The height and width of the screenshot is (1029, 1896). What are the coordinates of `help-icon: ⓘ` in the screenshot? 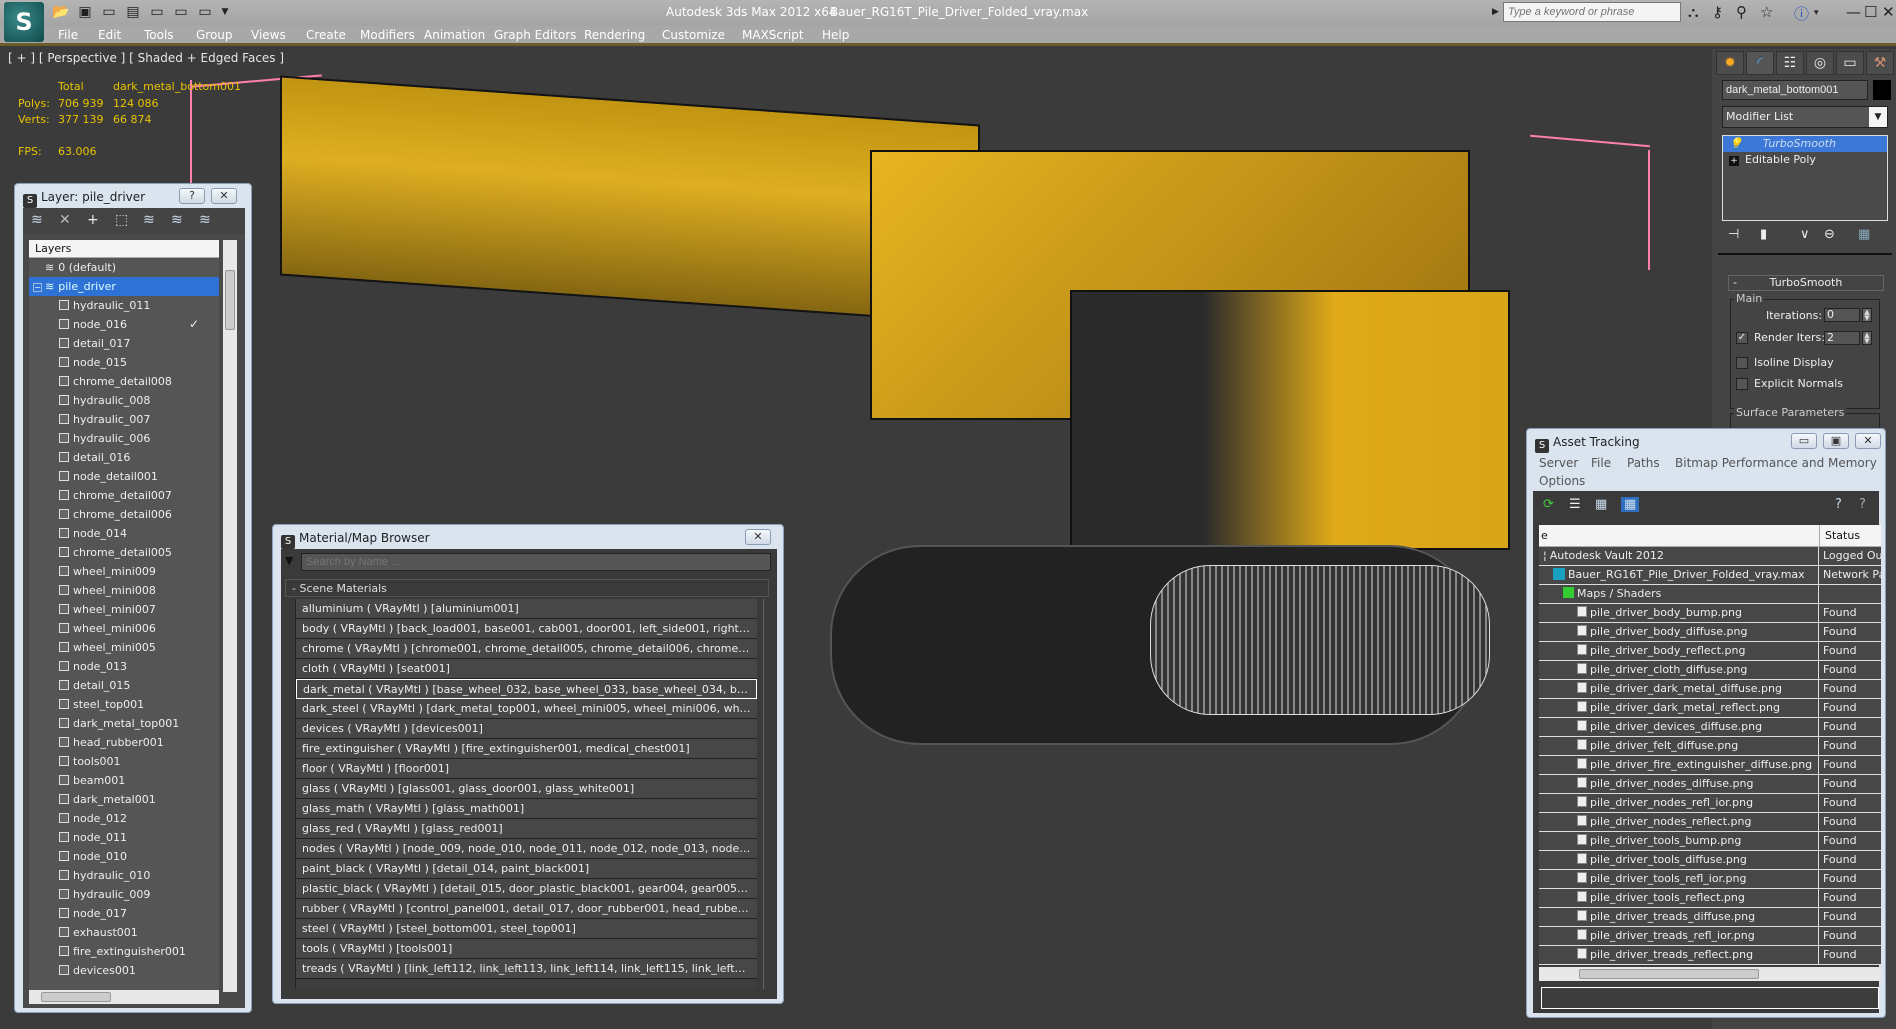 It's located at (1801, 13).